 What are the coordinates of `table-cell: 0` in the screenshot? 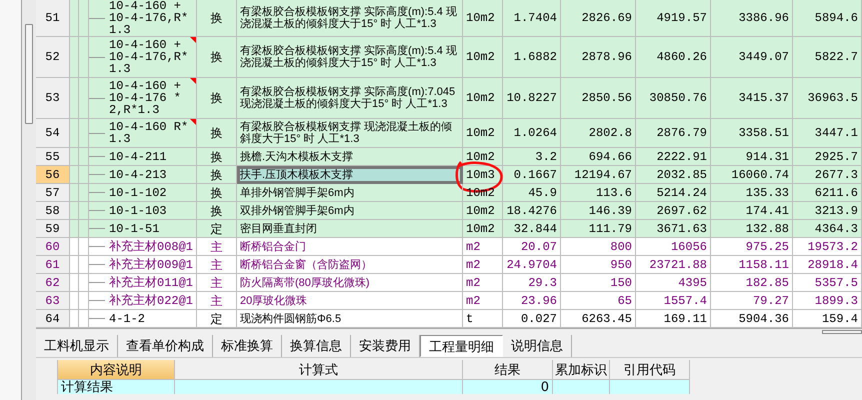 It's located at (508, 387).